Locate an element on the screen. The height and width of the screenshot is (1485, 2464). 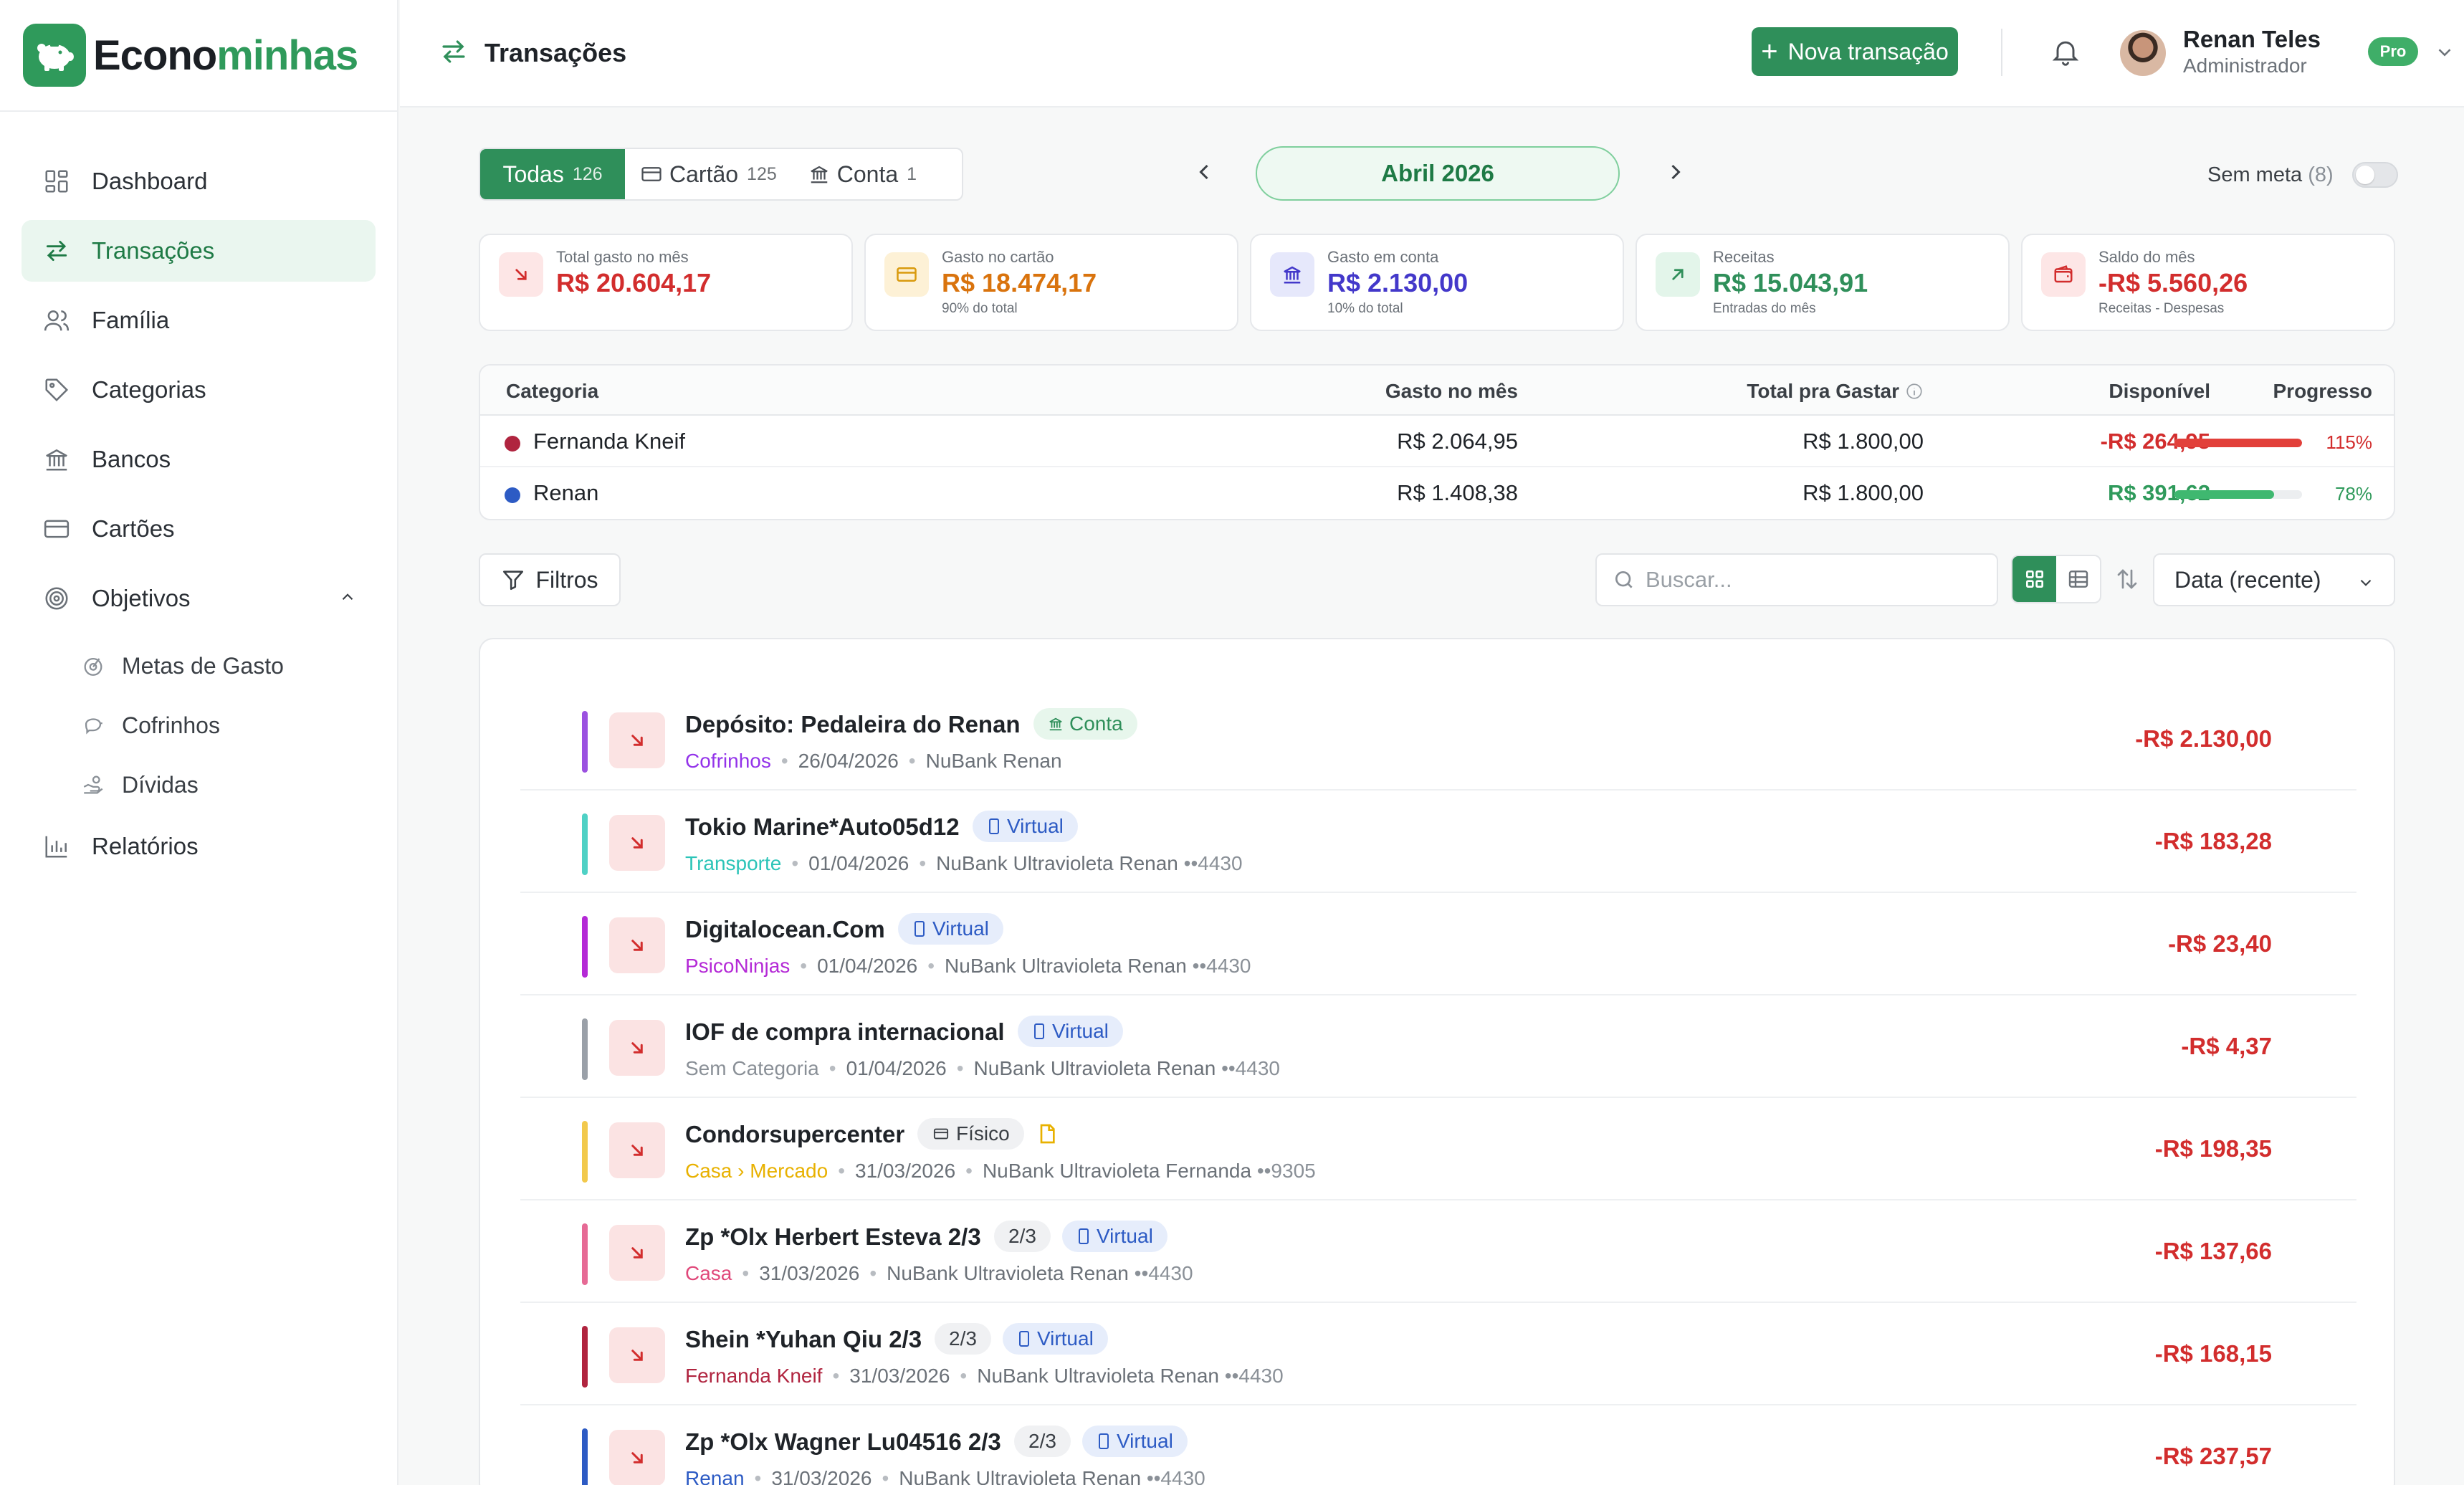
filters-button: Filtros is located at coordinates (550, 579).